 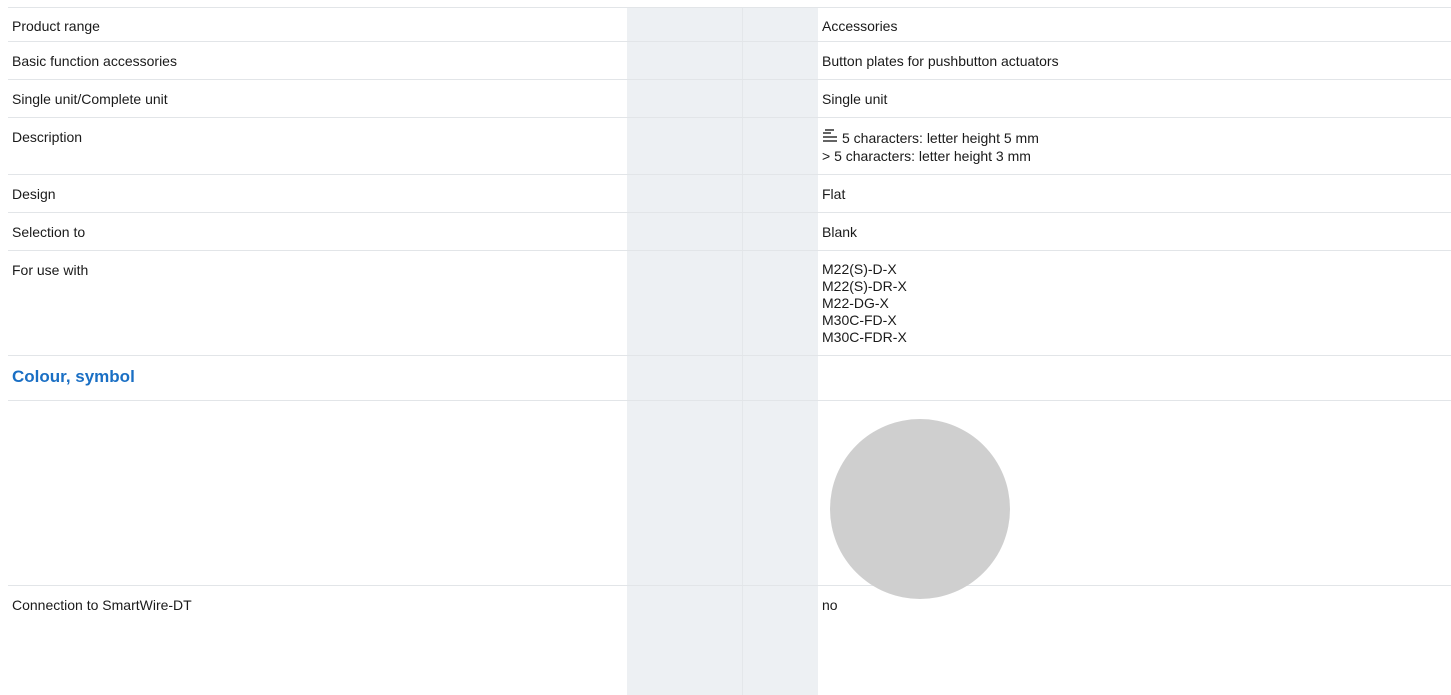 What do you see at coordinates (864, 286) in the screenshot?
I see `compatible-part: M22(S)-DR-X` at bounding box center [864, 286].